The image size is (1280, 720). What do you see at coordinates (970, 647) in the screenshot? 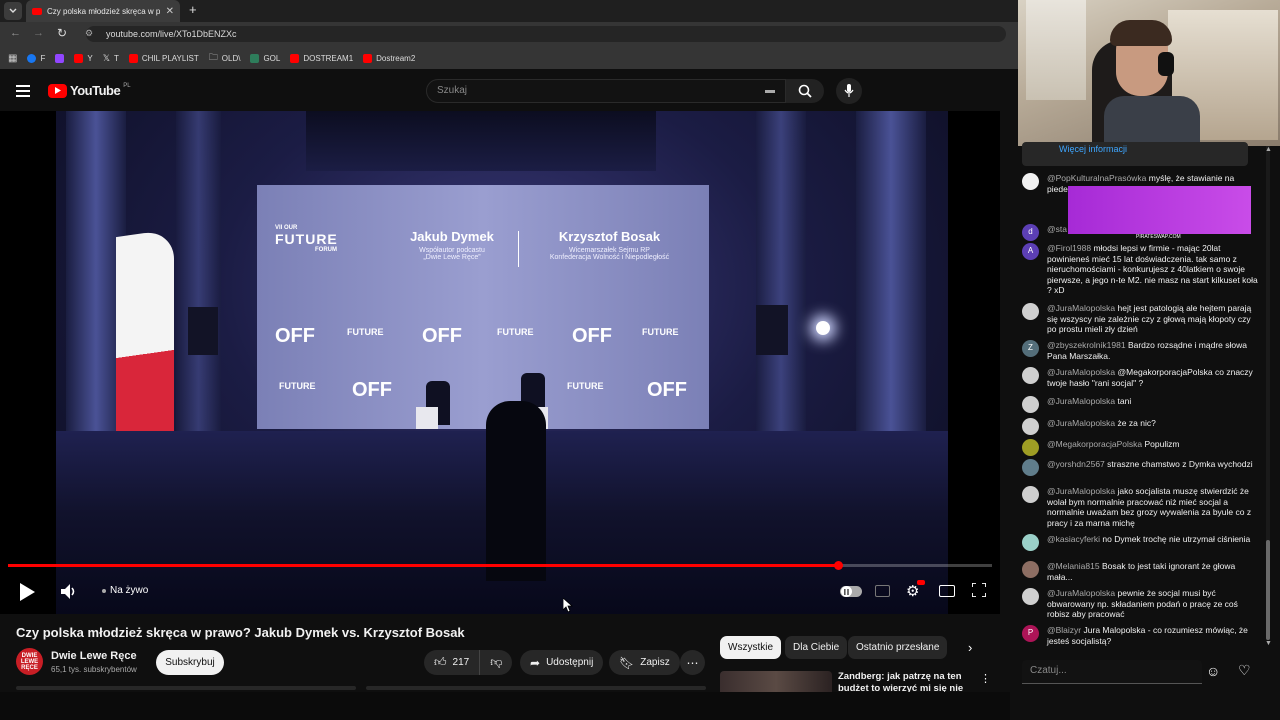
I see `chevron-right-icon: ›` at bounding box center [970, 647].